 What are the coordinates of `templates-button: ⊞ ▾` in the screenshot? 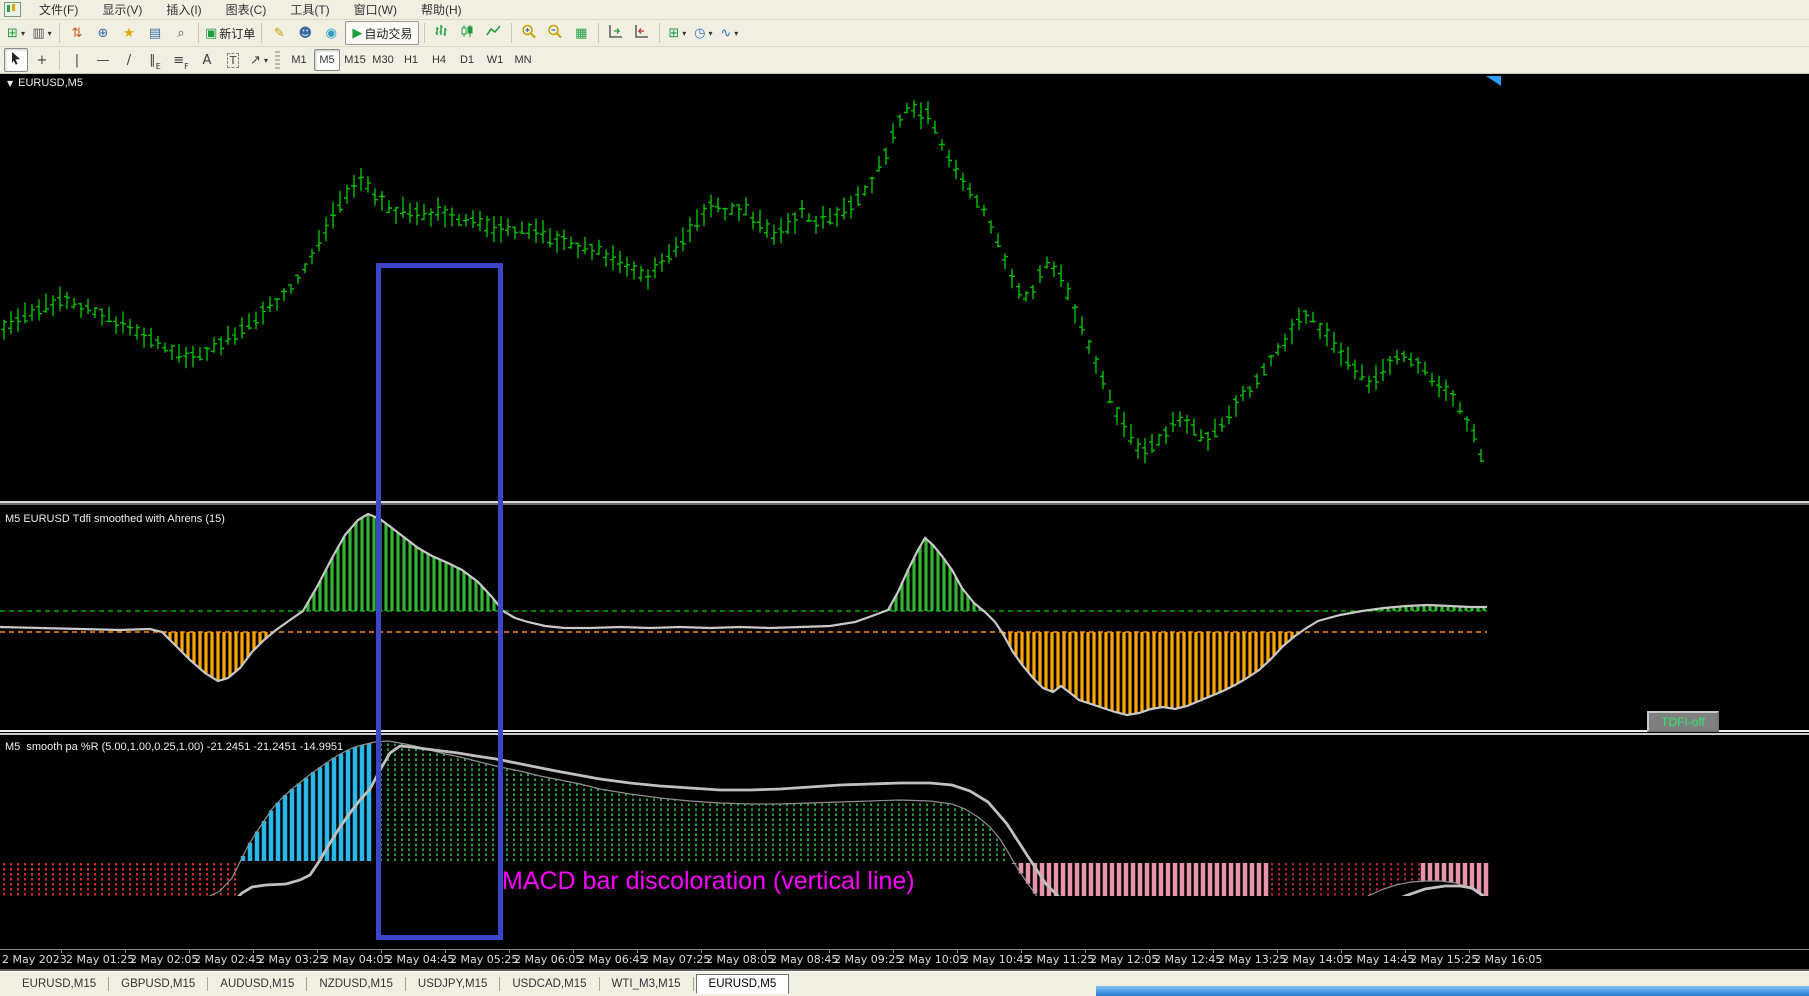 It's located at (677, 33).